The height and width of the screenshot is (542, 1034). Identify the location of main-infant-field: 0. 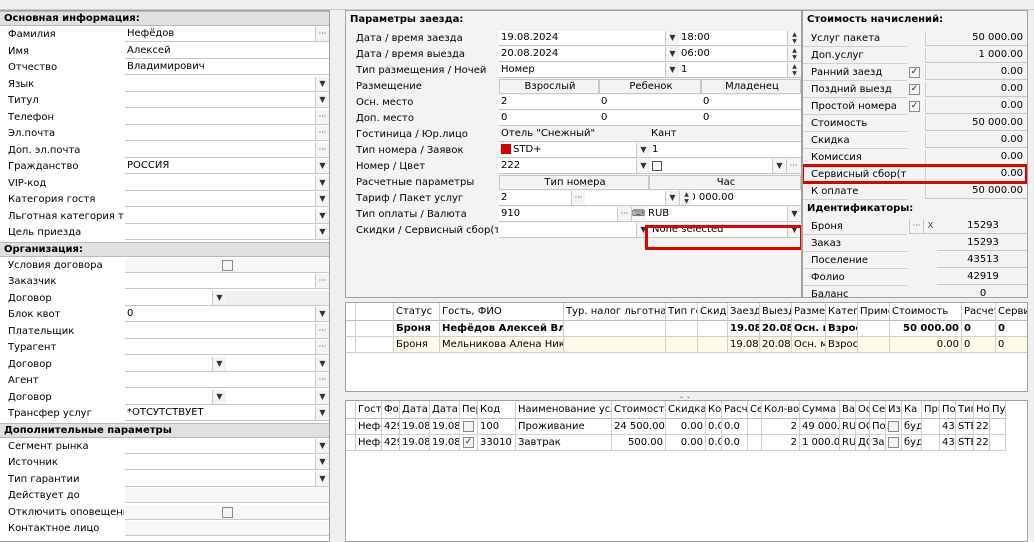
(751, 102).